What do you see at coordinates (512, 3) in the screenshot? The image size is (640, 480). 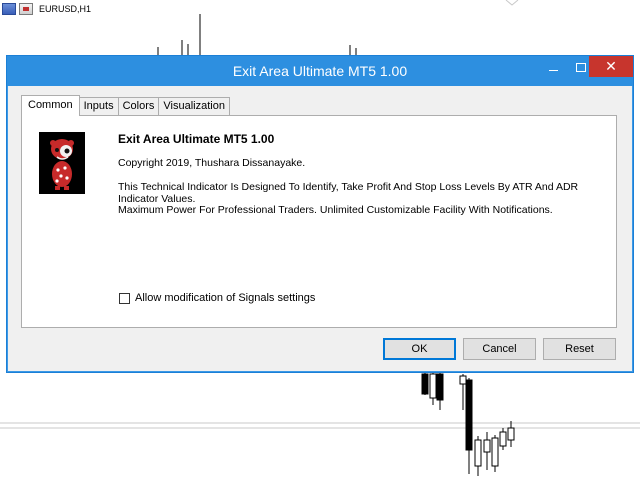 I see `chart-shift-marker` at bounding box center [512, 3].